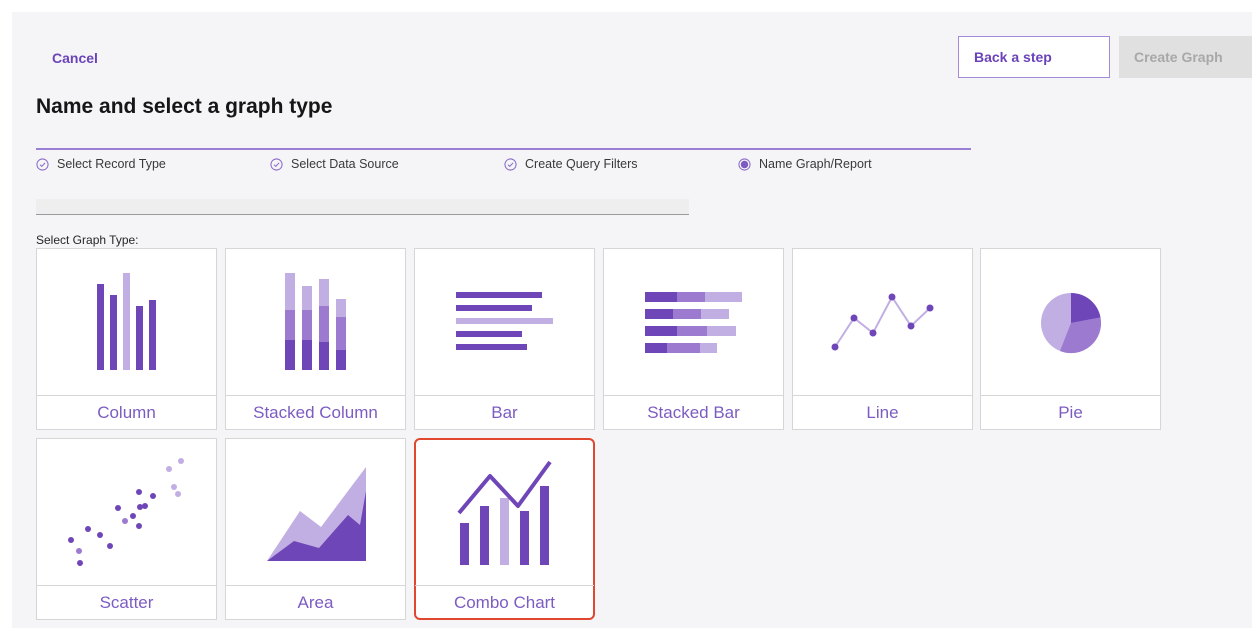 The height and width of the screenshot is (628, 1252). I want to click on area-chart-icon, so click(316, 514).